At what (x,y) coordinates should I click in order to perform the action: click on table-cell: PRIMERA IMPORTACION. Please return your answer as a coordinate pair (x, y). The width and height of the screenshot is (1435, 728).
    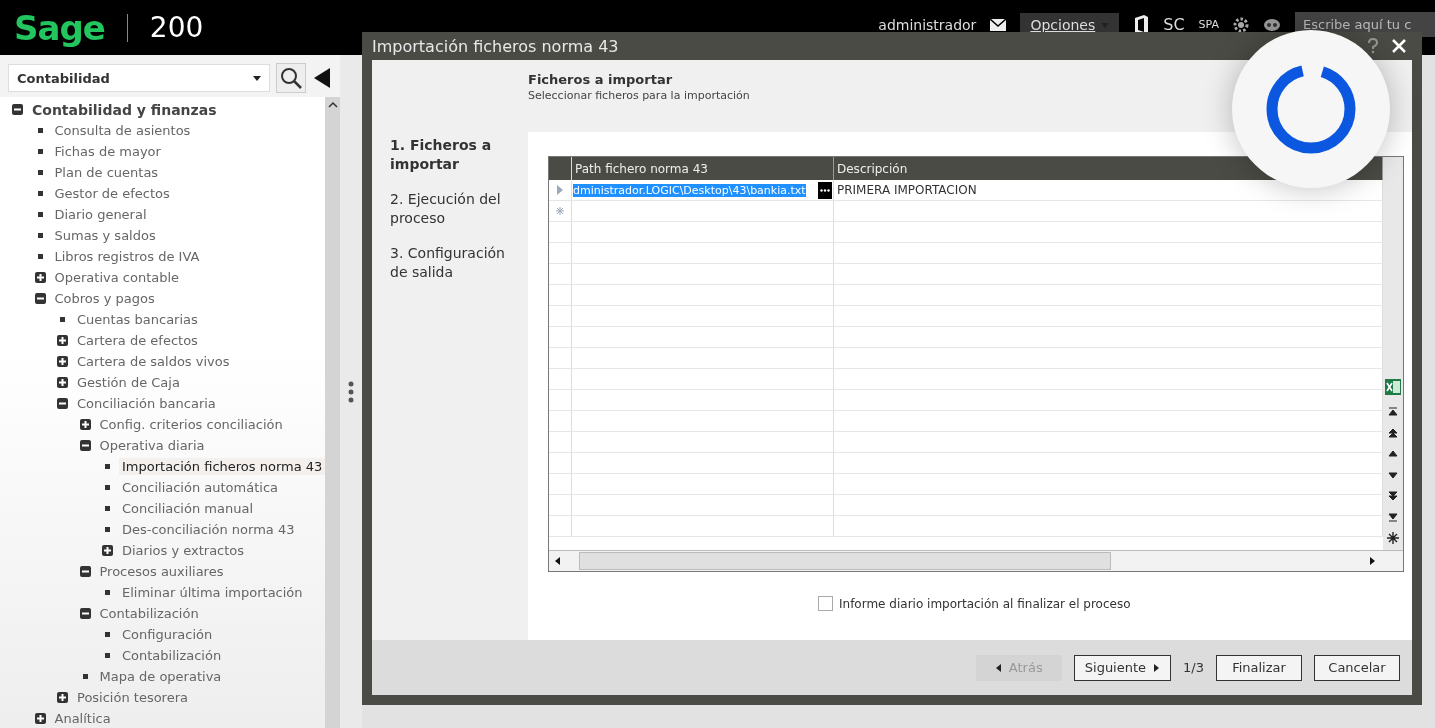
    Looking at the image, I should click on (907, 190).